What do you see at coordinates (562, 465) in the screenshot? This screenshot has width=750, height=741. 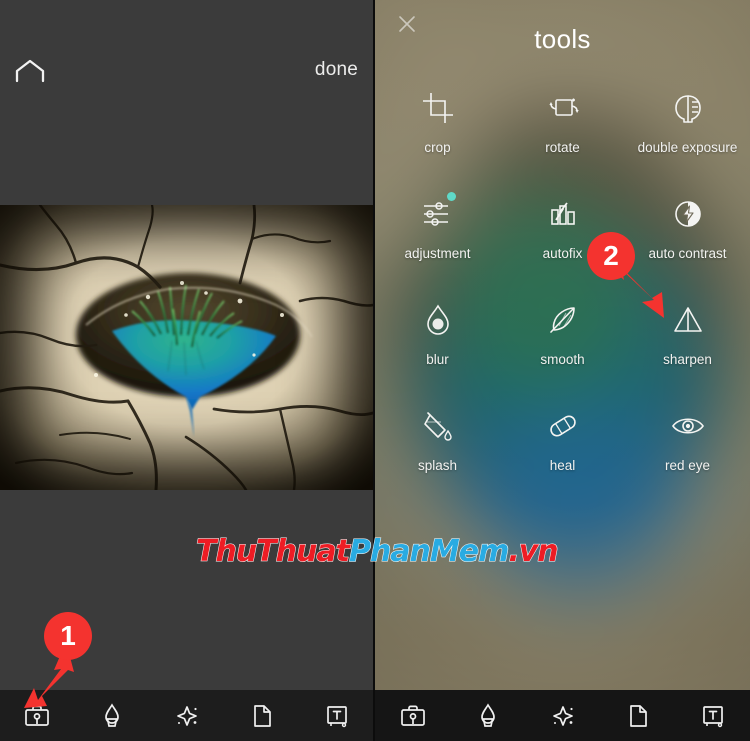 I see `tool-label: heal` at bounding box center [562, 465].